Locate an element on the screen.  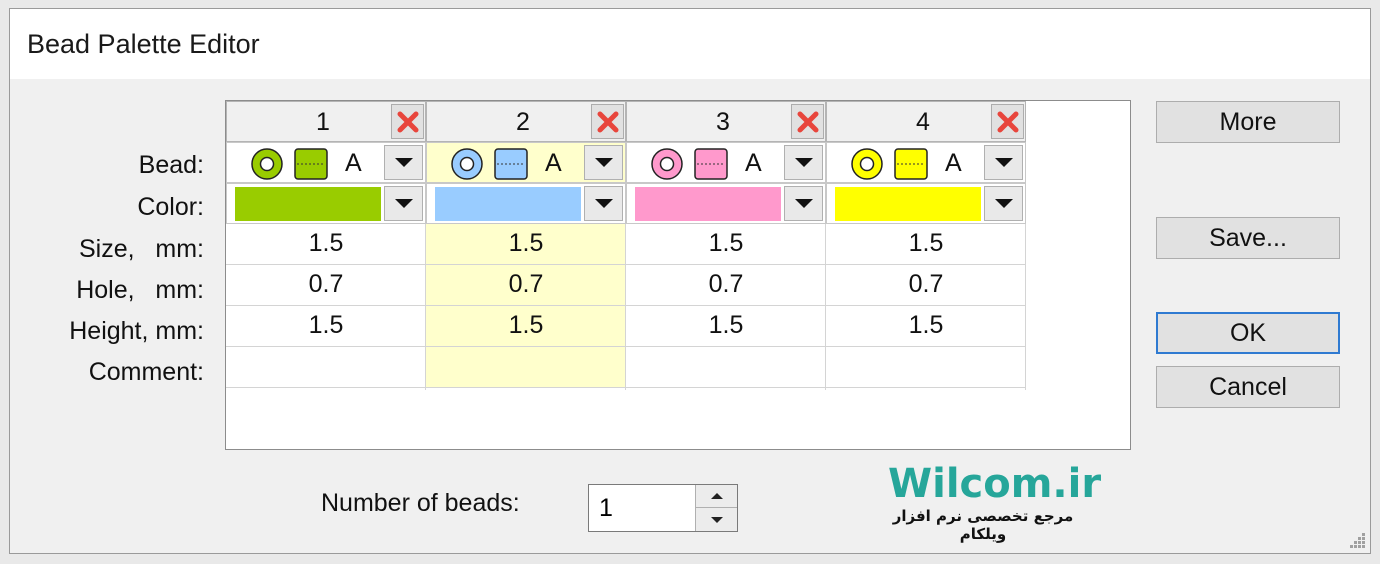
more-button: More is located at coordinates (1248, 122).